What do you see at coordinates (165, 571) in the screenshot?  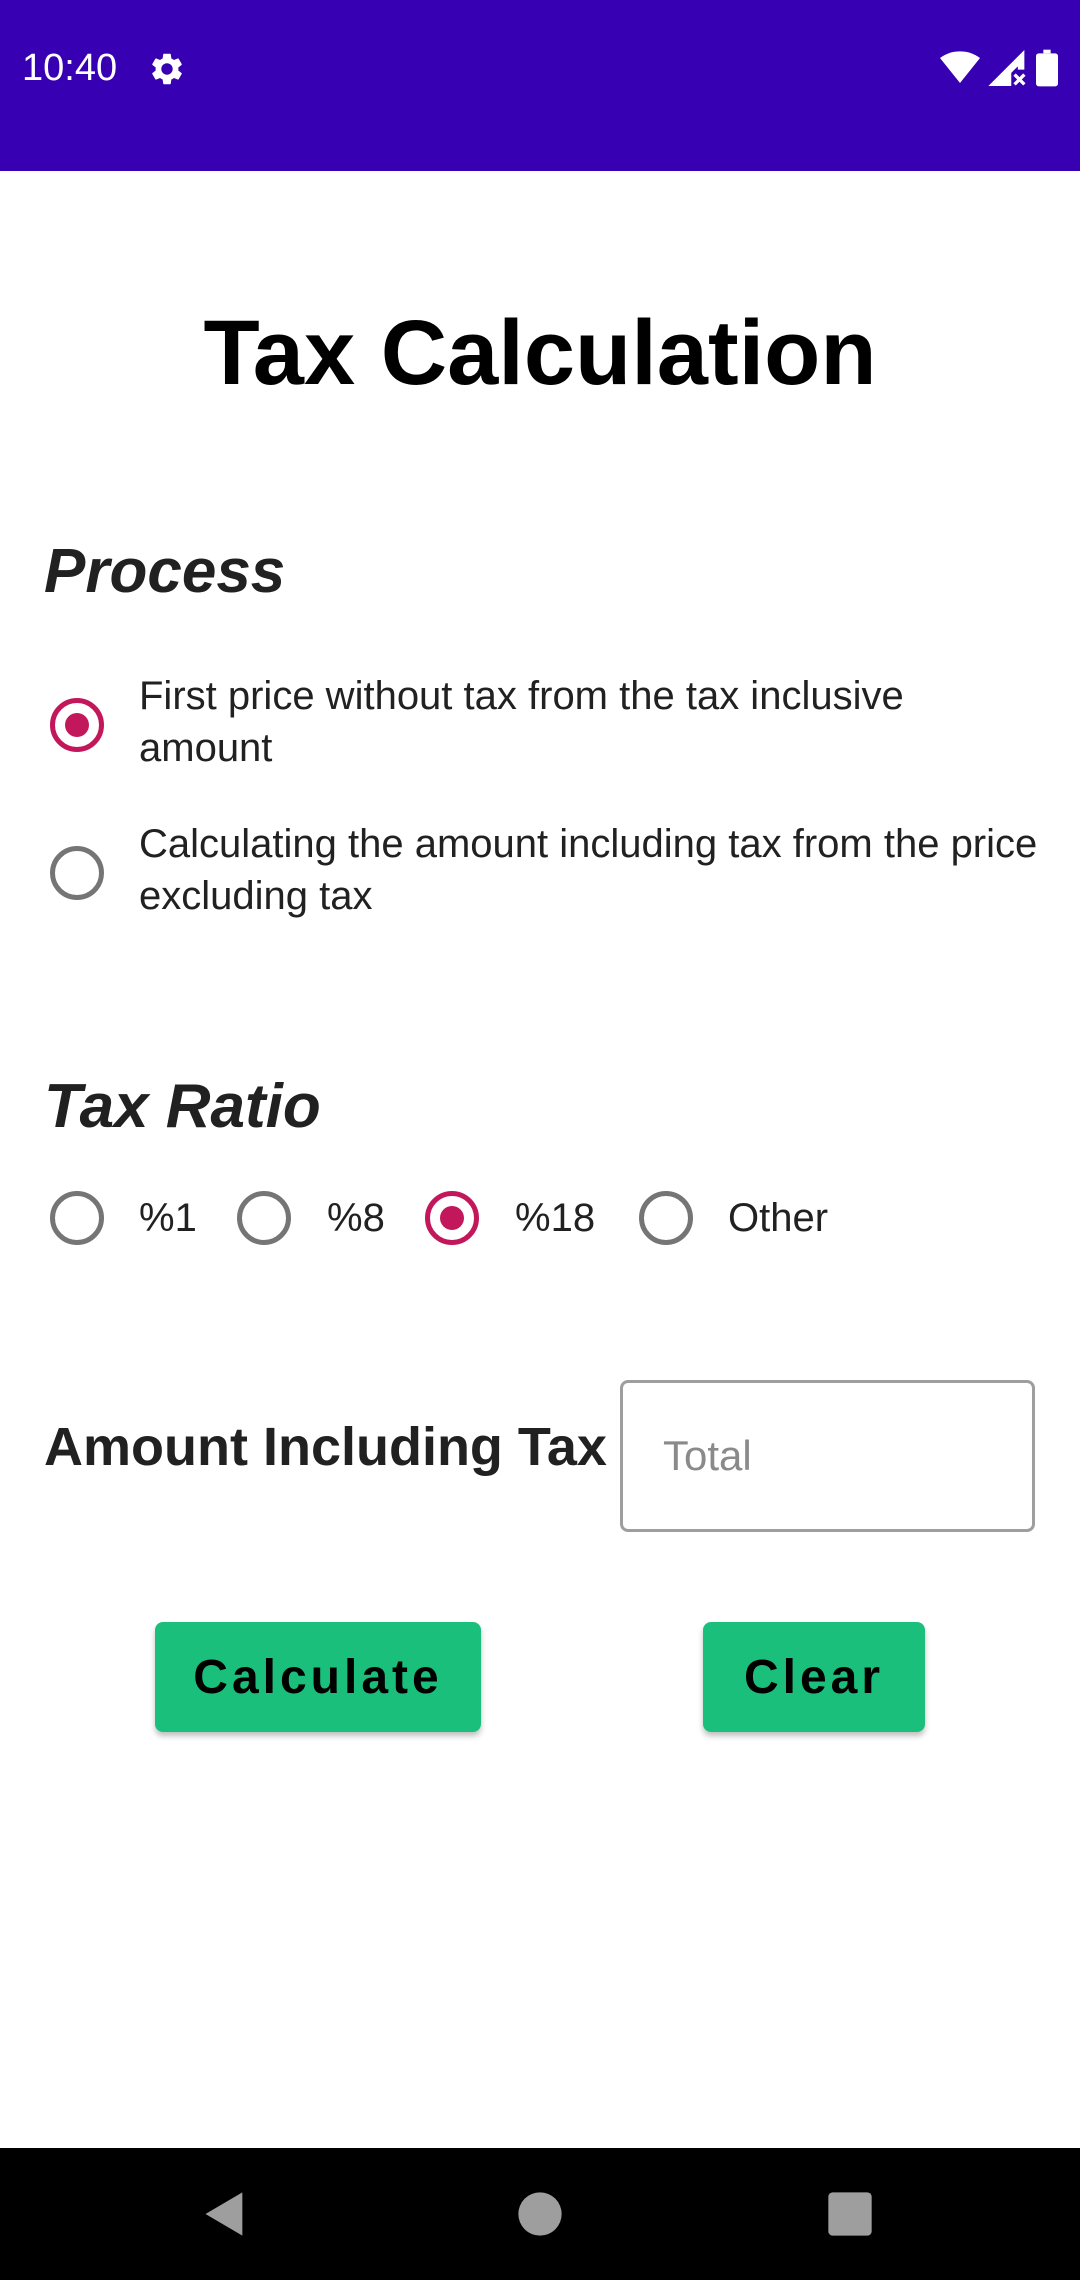 I see `process-heading: Process` at bounding box center [165, 571].